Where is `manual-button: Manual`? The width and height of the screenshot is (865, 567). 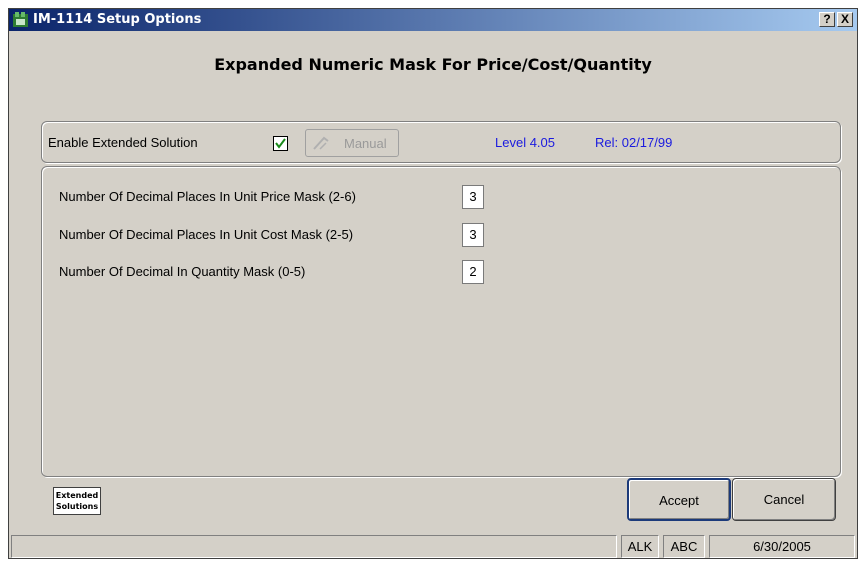 manual-button: Manual is located at coordinates (352, 143).